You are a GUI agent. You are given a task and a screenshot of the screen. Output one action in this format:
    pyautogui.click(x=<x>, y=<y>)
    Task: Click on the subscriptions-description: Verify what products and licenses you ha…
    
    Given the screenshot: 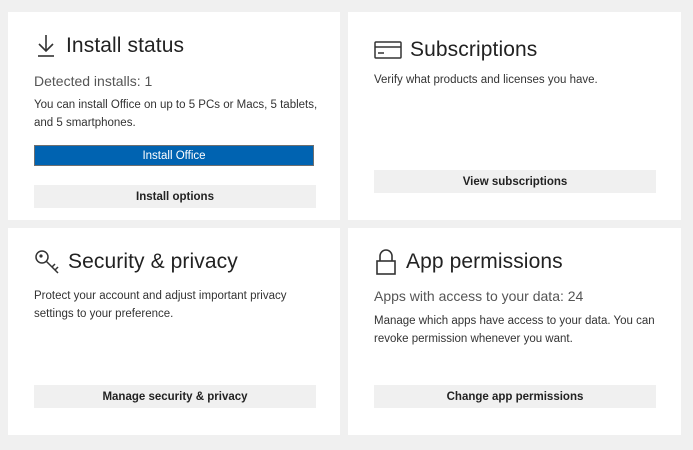 What is the action you would take?
    pyautogui.click(x=486, y=80)
    